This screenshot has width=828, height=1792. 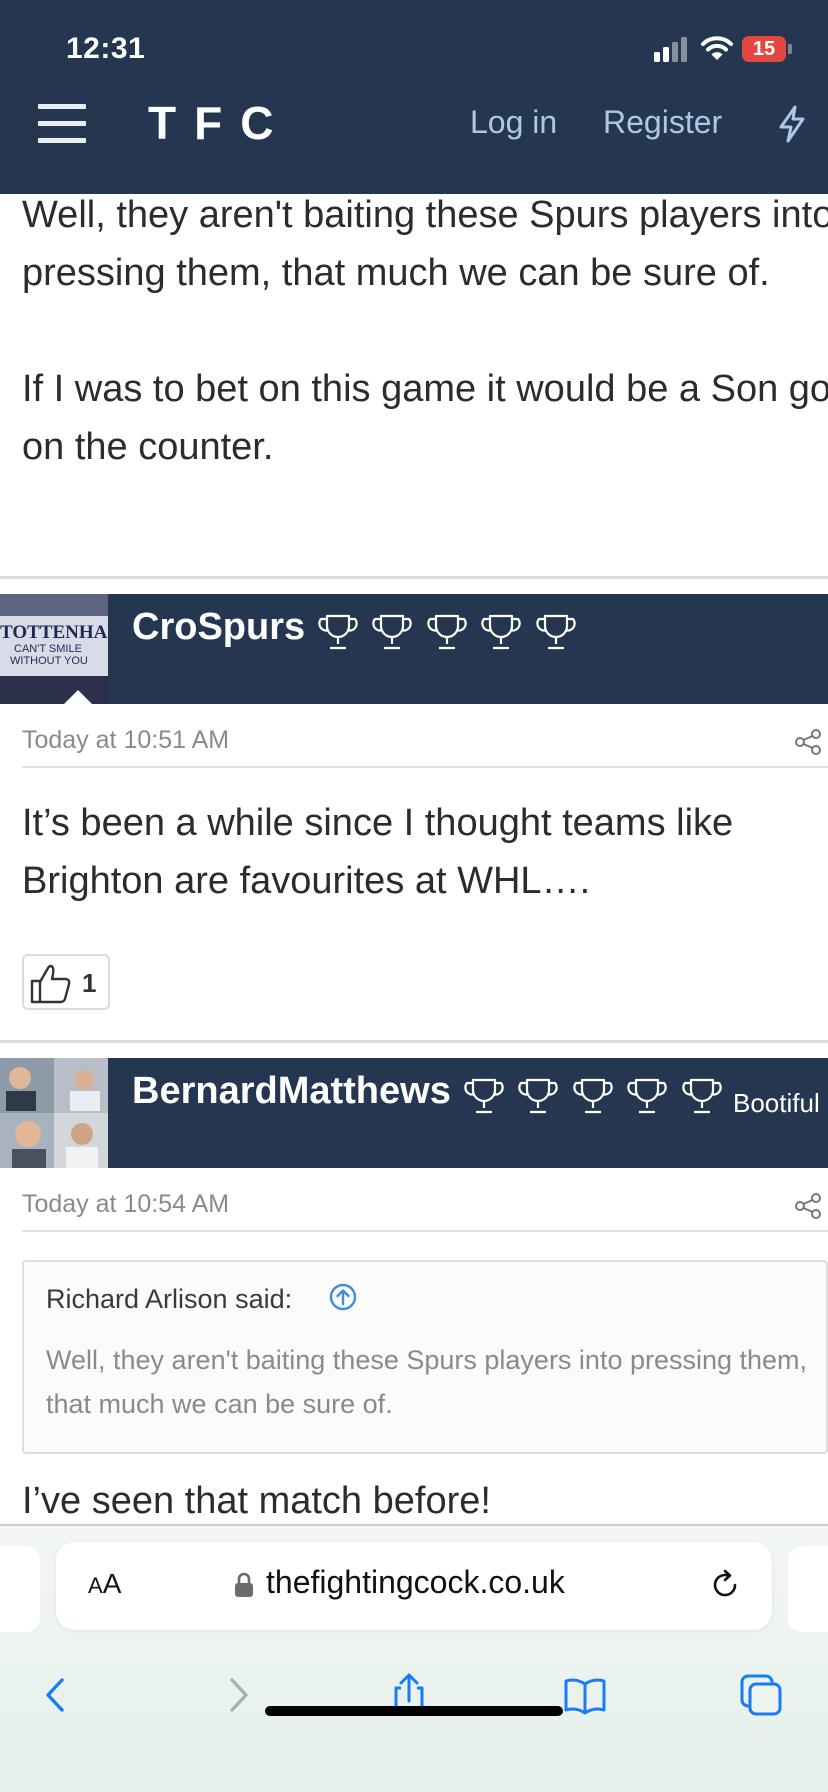 What do you see at coordinates (54, 1113) in the screenshot?
I see `avatar` at bounding box center [54, 1113].